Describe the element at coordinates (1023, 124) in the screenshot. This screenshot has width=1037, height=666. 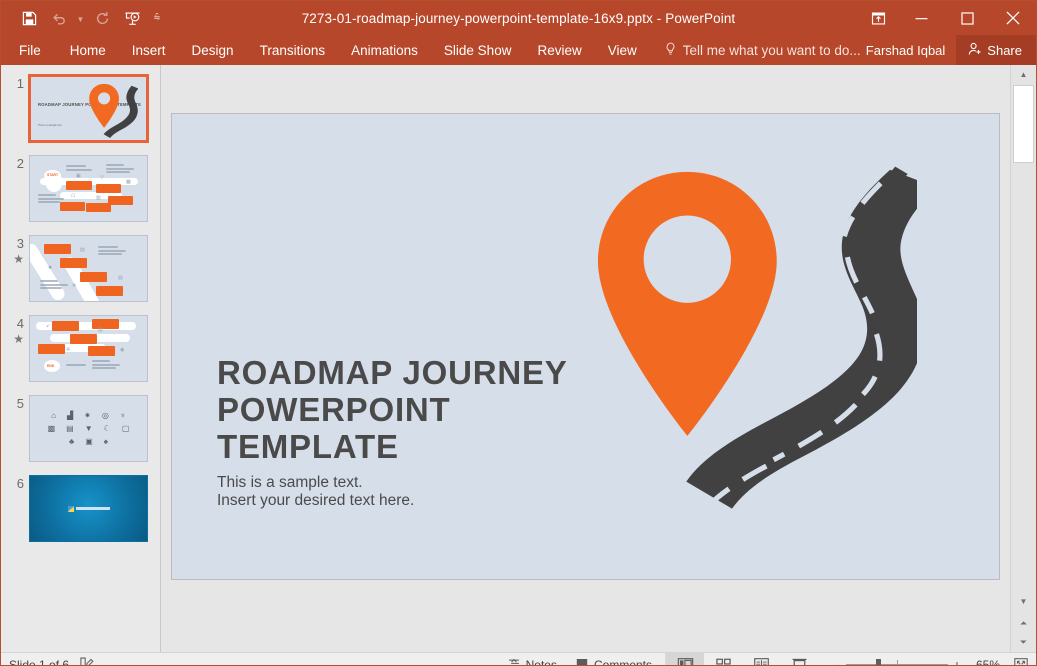
I see `scrollbar-thumb` at that location.